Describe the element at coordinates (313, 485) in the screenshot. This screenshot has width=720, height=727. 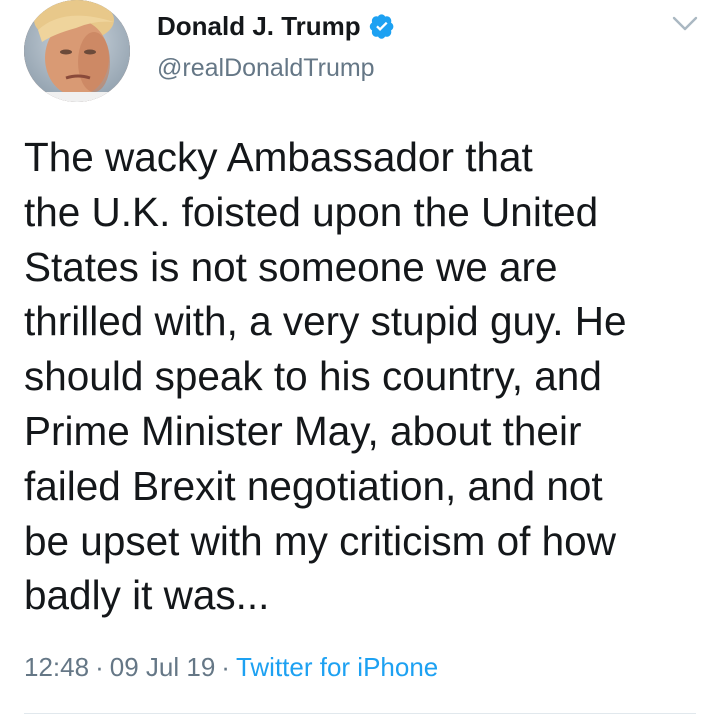
I see `tweet-text-line: failed Brexit negotiation, and not` at that location.